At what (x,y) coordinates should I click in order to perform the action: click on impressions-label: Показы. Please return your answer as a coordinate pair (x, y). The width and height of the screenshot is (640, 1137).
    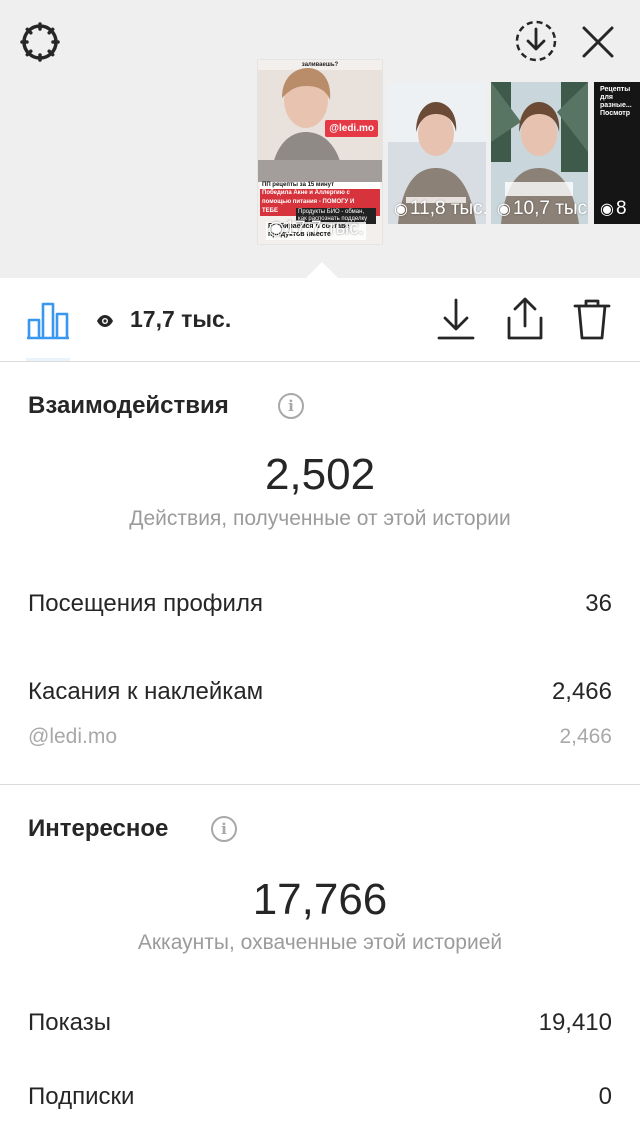
    Looking at the image, I should click on (69, 1022).